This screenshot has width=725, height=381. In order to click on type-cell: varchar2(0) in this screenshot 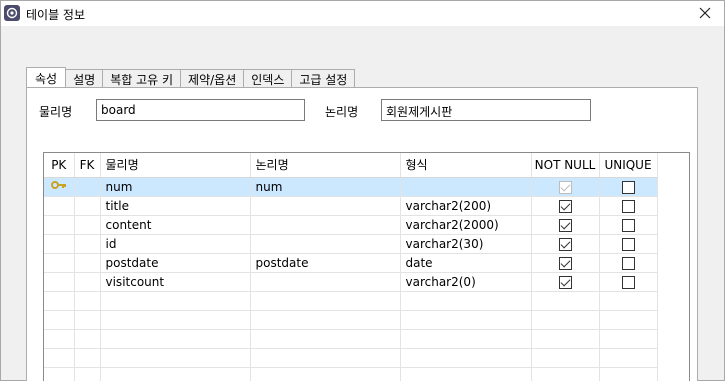, I will do `click(466, 282)`.